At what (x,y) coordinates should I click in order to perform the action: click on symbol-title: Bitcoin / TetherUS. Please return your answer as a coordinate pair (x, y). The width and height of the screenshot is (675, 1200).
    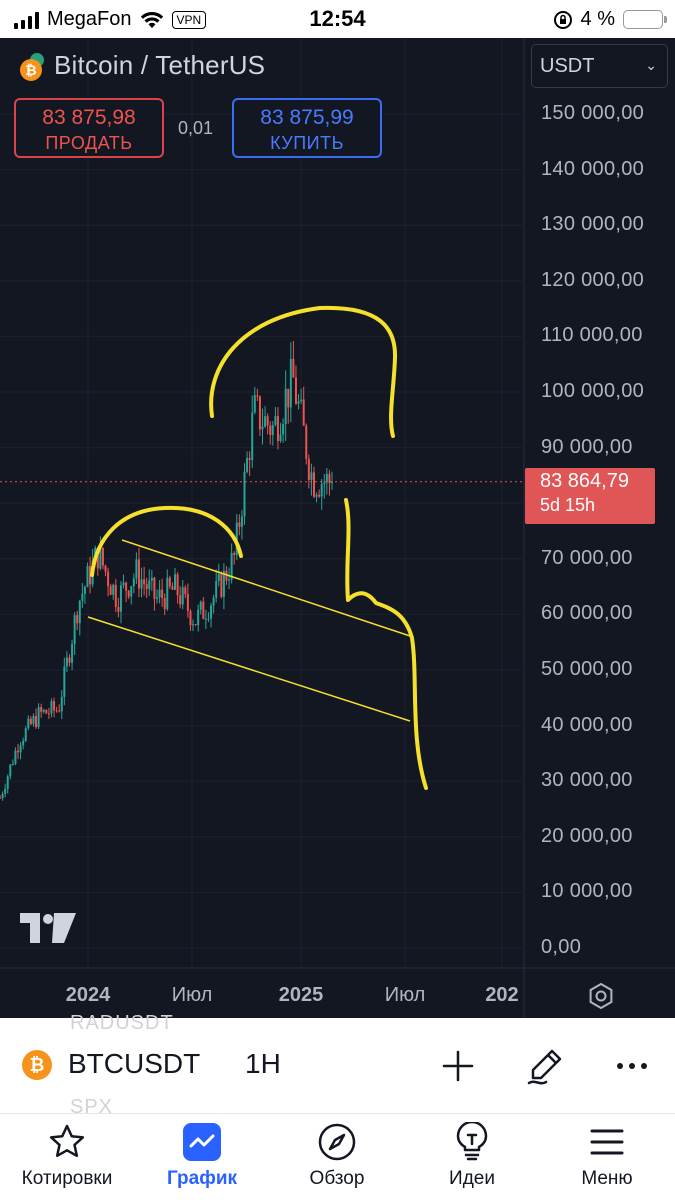
    Looking at the image, I should click on (160, 65).